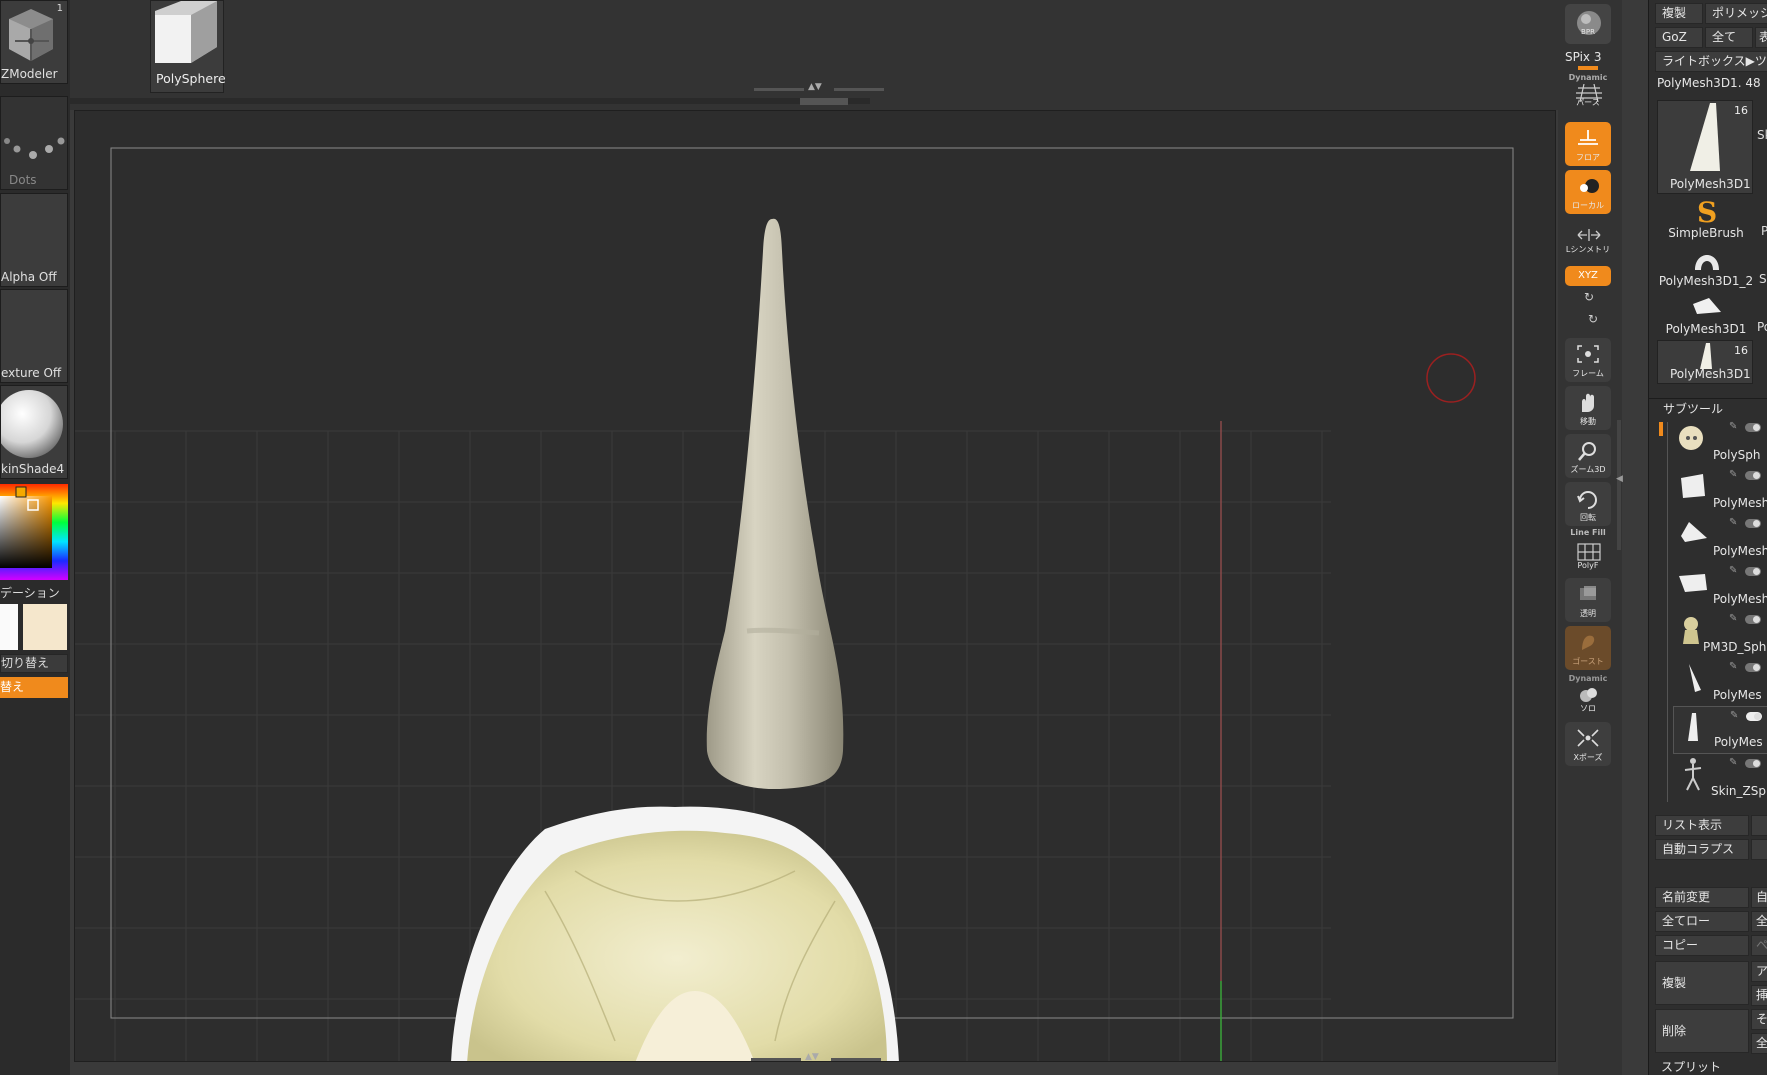 The image size is (1767, 1075). Describe the element at coordinates (1711, 61) in the screenshot. I see `lightbox-tools-button: ライトボックス▶ツ` at that location.